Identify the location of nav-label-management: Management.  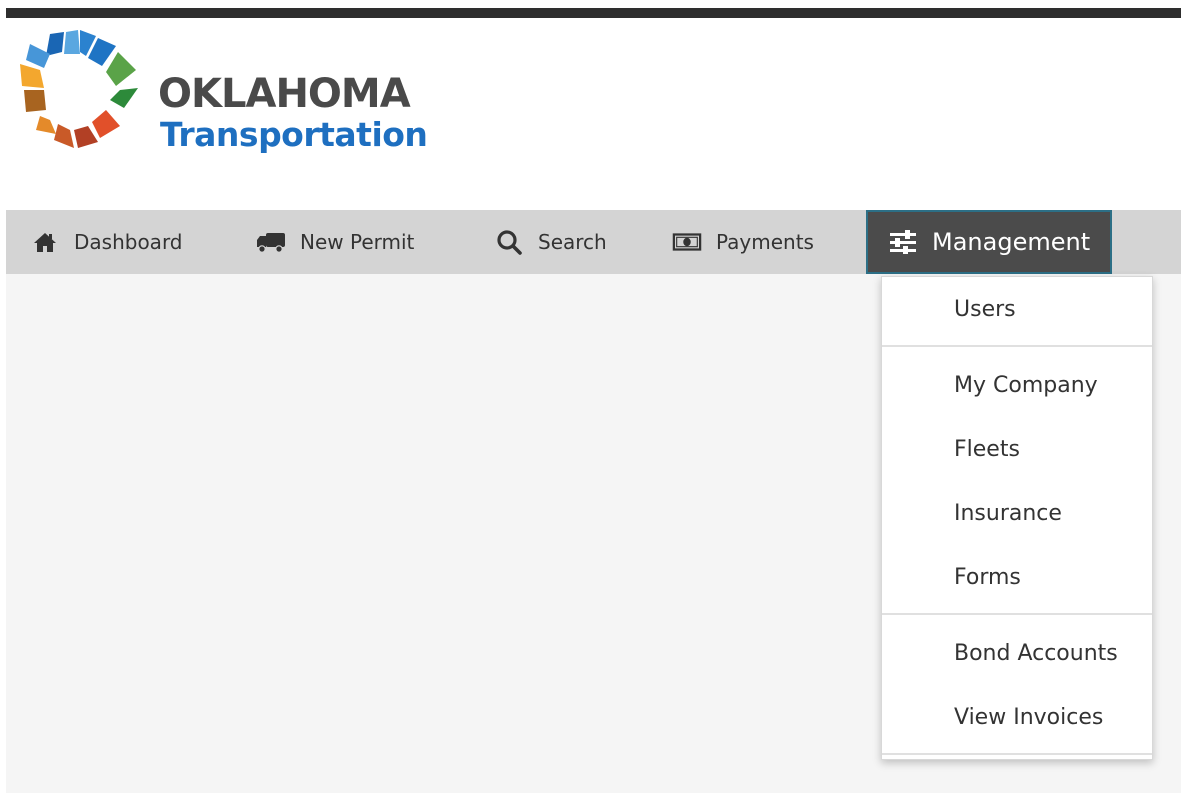
(1011, 242).